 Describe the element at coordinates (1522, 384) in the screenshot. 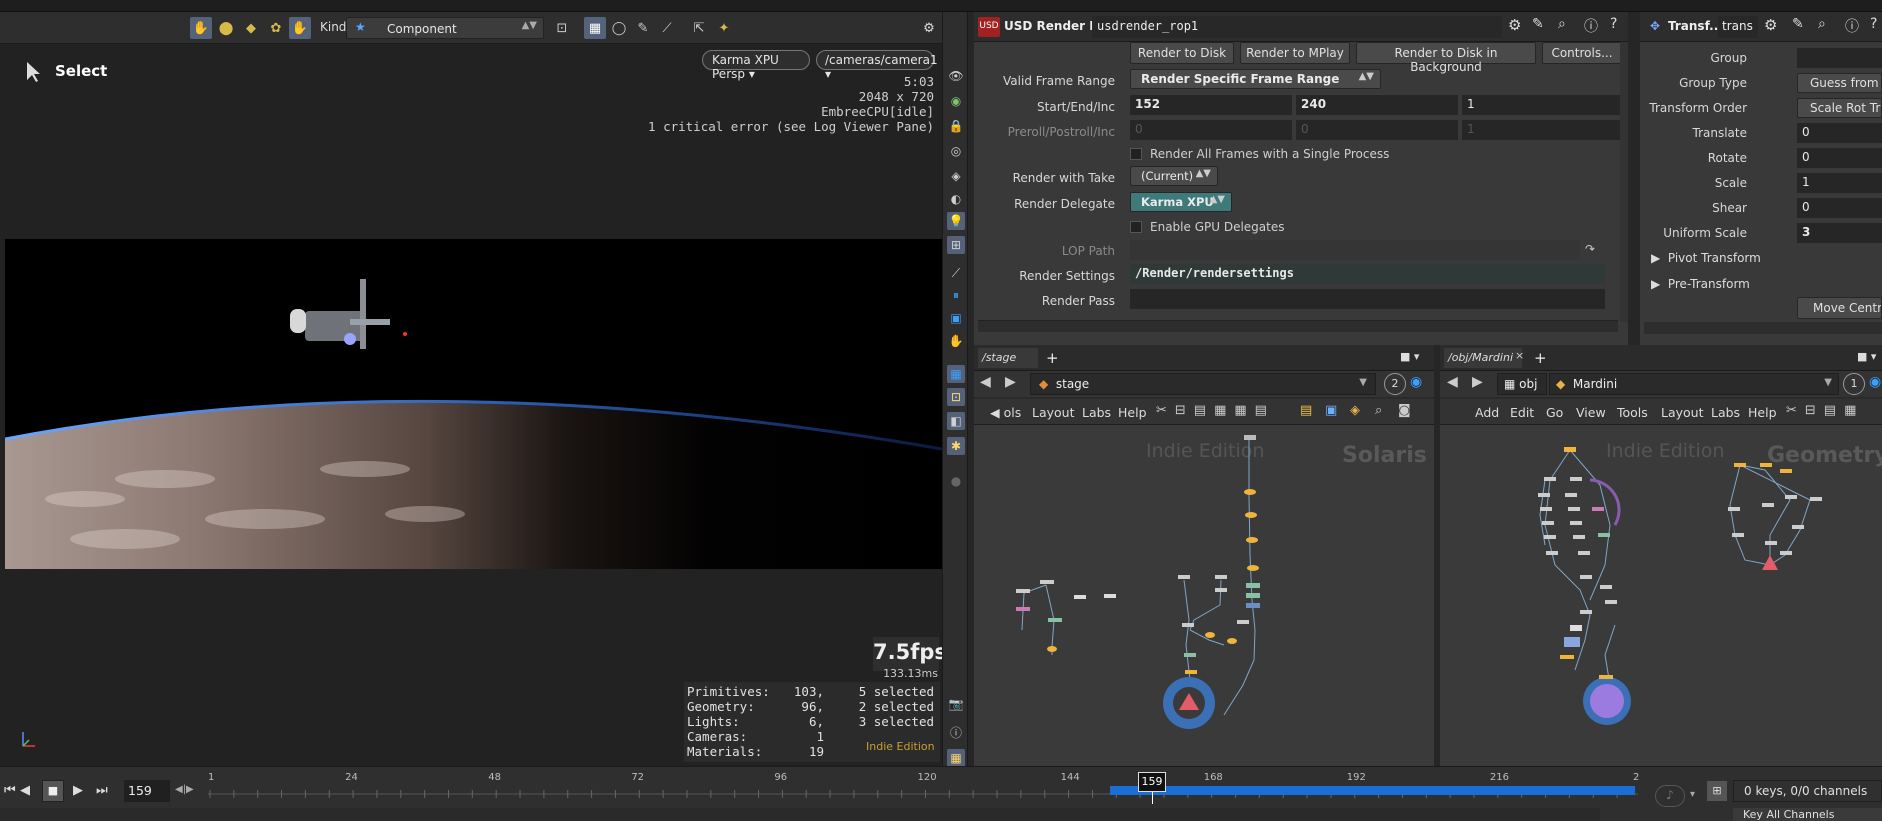

I see `obj-path-root: ▦ obj` at that location.